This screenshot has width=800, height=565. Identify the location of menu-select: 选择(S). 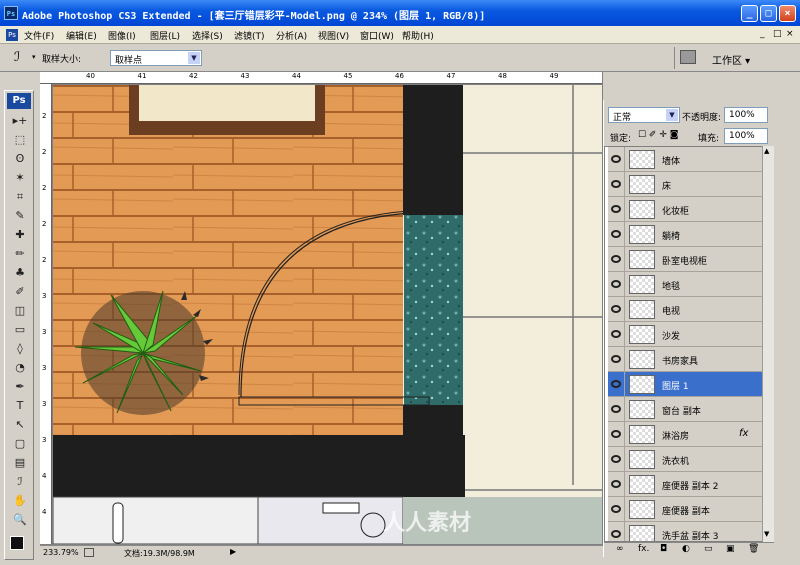
(207, 35).